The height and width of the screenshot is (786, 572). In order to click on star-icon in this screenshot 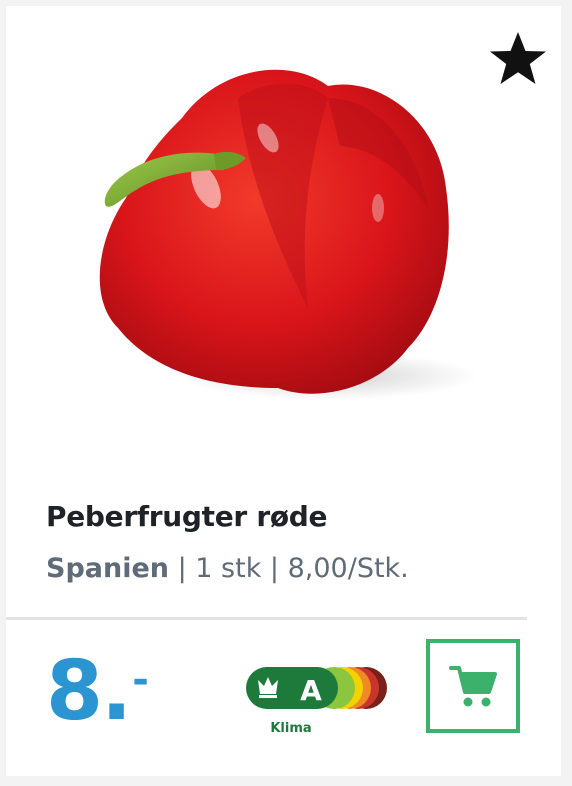, I will do `click(518, 58)`.